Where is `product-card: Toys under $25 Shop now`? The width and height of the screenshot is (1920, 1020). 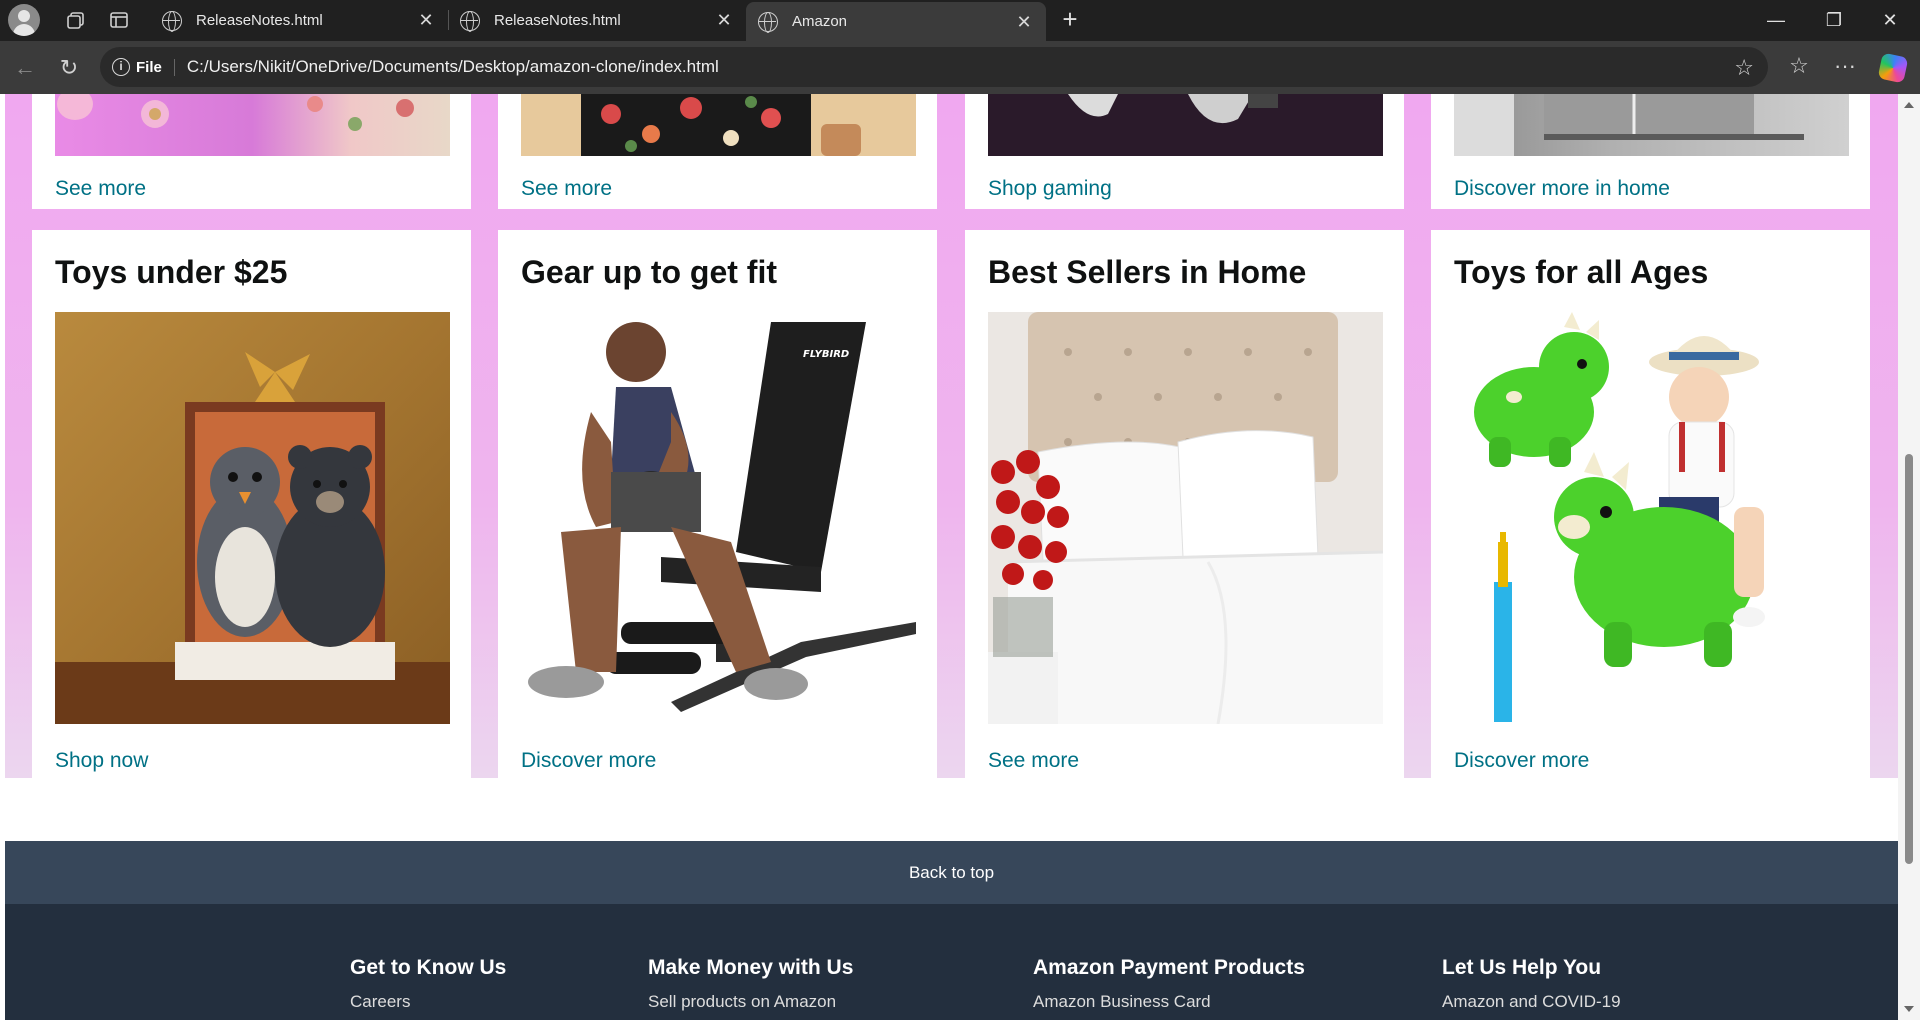
product-card: Toys under $25 Shop now is located at coordinates (251, 504).